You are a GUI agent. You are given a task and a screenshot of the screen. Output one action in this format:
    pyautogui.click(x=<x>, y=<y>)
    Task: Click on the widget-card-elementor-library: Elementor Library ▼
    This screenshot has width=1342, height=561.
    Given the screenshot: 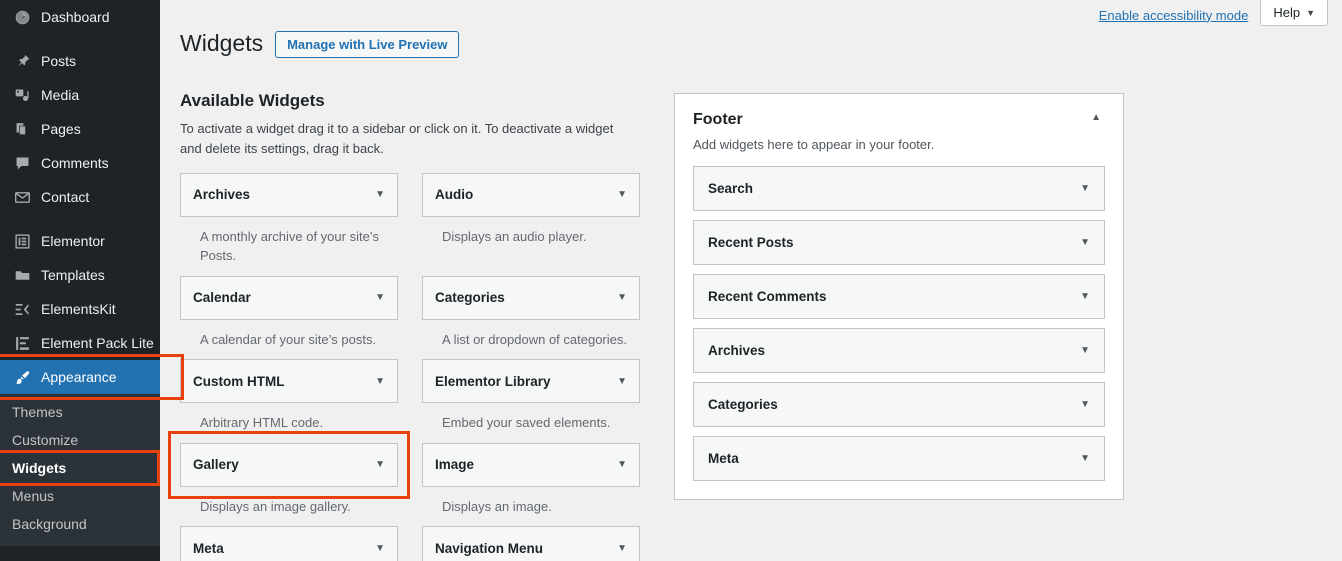 What is the action you would take?
    pyautogui.click(x=531, y=381)
    